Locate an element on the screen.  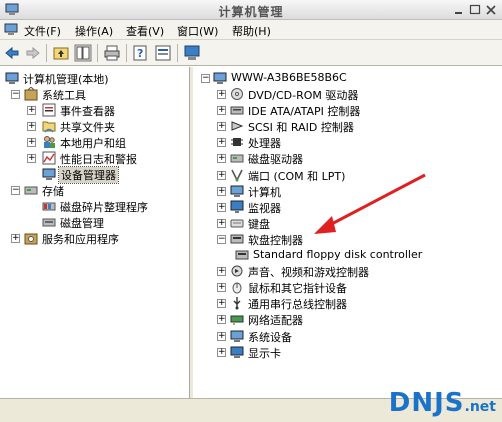
tree-item-device-category: + 通用串行总线控制器 is located at coordinates (347, 303).